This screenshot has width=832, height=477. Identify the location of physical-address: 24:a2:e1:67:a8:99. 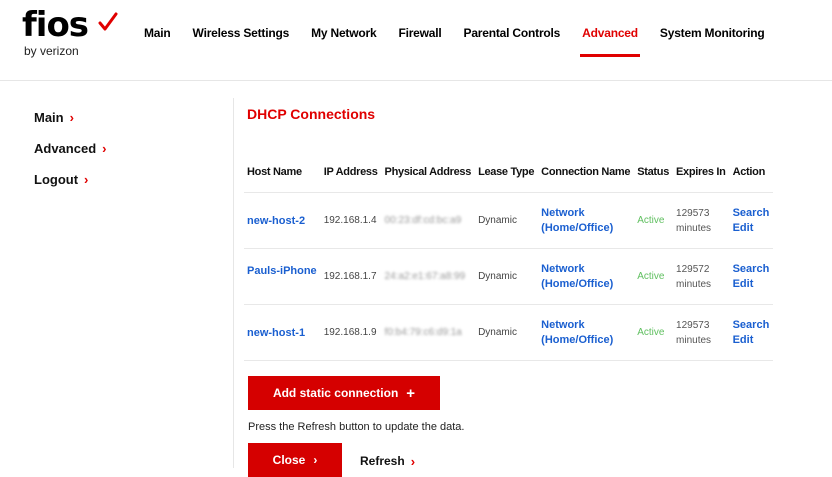
(425, 276).